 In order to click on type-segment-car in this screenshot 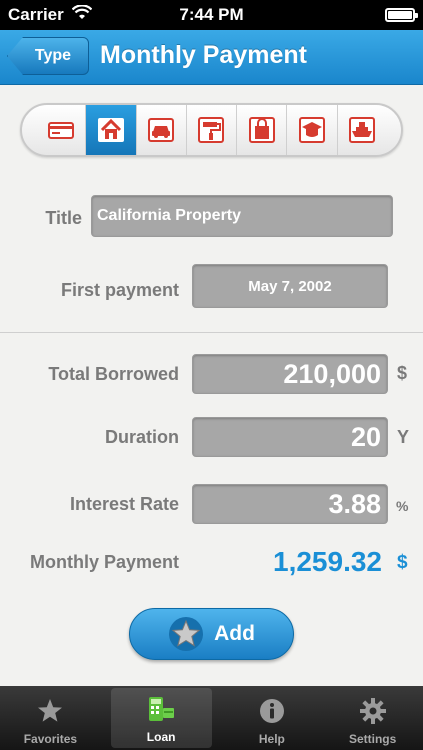, I will do `click(162, 130)`.